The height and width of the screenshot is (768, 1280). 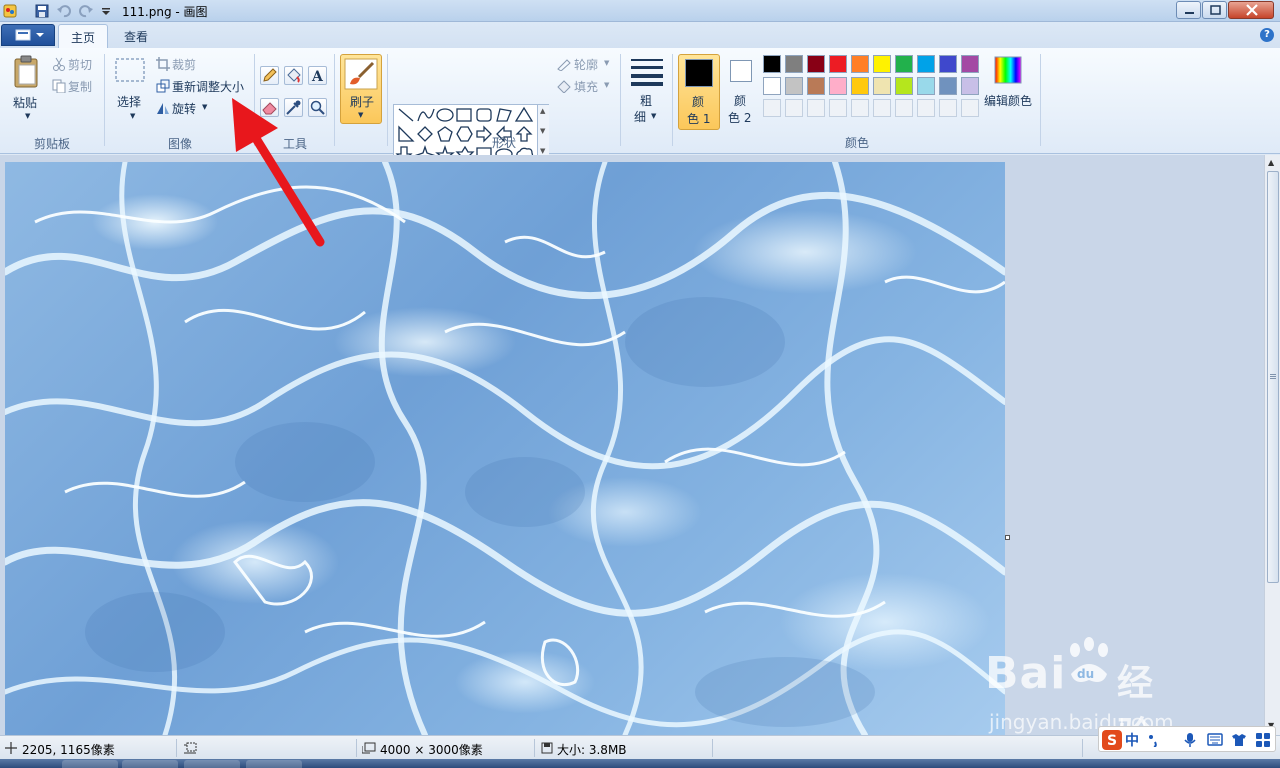 I want to click on skin-shirt-icon, so click(x=1239, y=740).